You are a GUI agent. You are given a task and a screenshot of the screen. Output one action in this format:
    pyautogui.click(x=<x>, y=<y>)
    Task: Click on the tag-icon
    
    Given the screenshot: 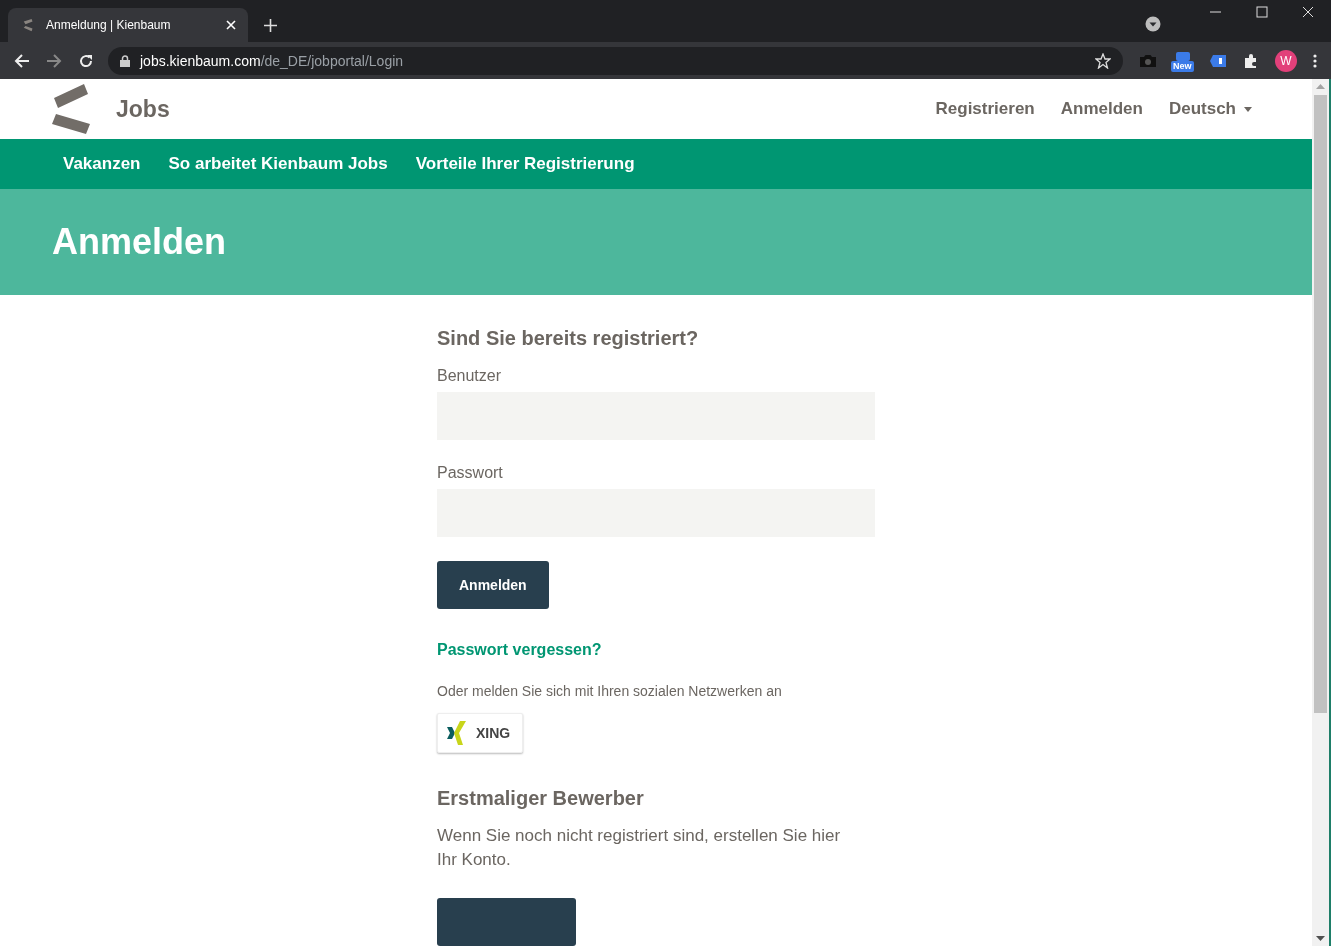 What is the action you would take?
    pyautogui.click(x=1218, y=60)
    